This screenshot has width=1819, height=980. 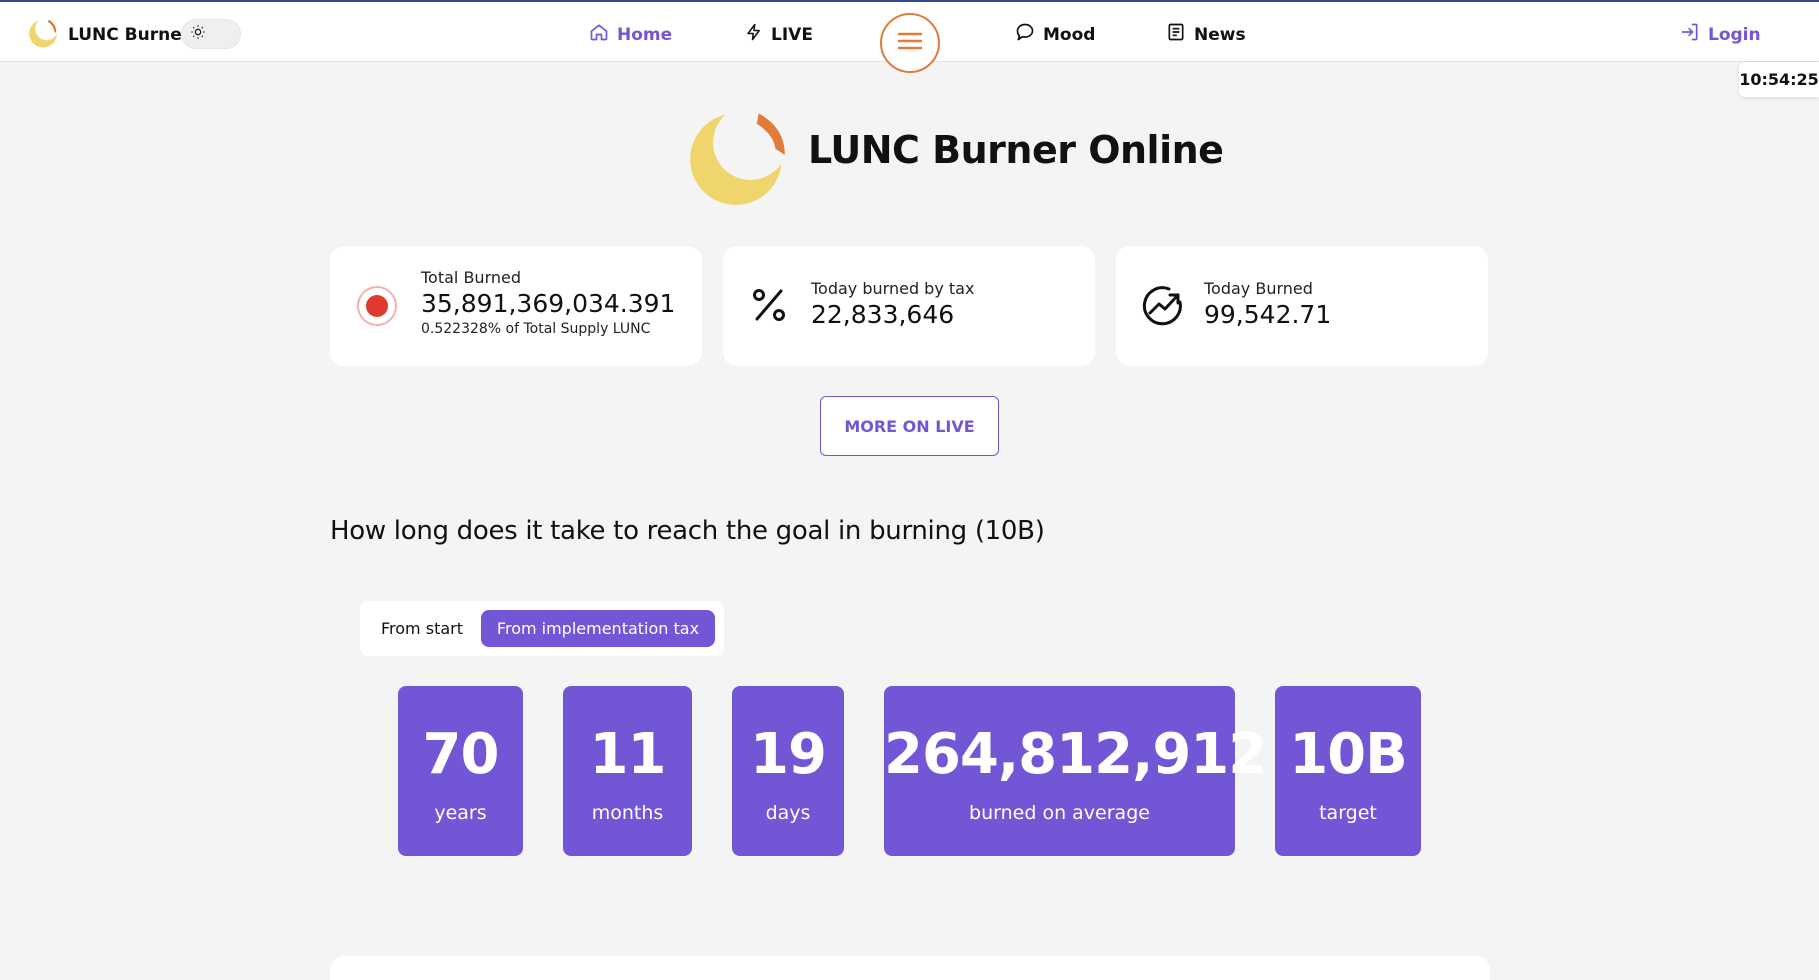 I want to click on total-supply-percent: 0.522328% of Total Supply LUNC, so click(x=536, y=329).